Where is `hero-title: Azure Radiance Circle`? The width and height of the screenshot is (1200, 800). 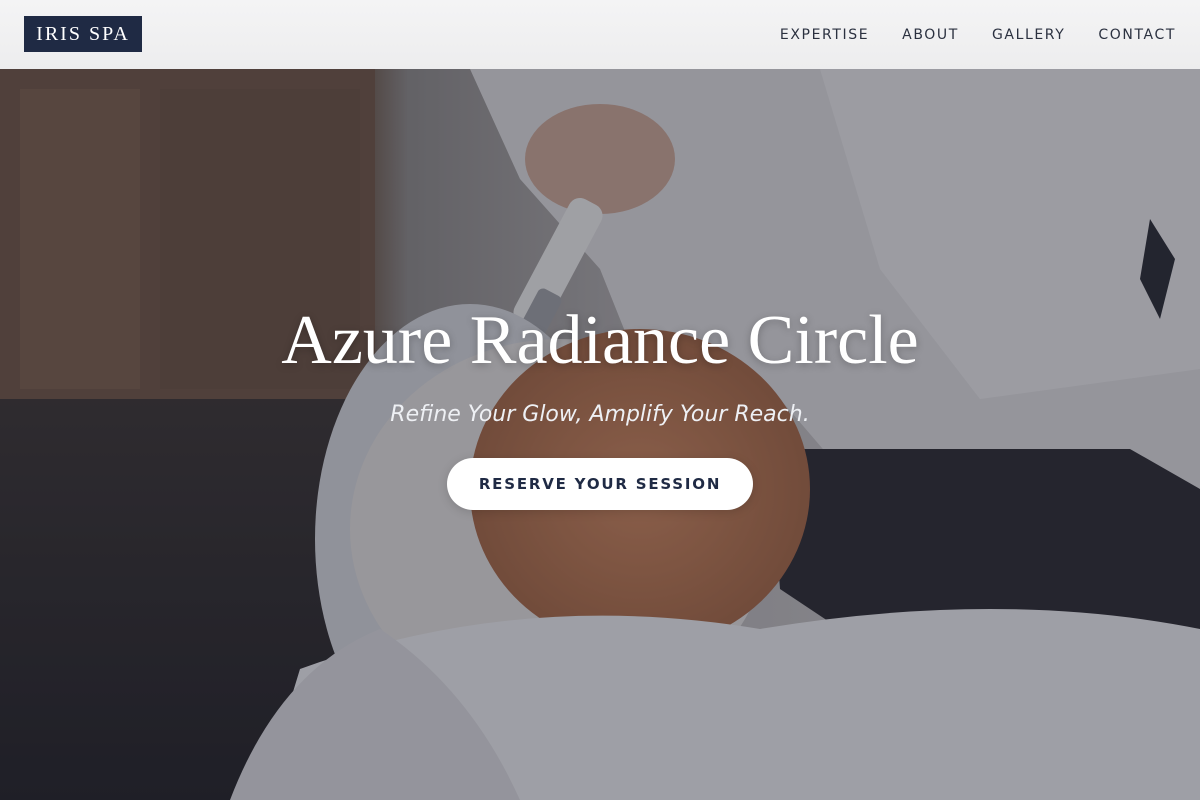
hero-title: Azure Radiance Circle is located at coordinates (600, 340).